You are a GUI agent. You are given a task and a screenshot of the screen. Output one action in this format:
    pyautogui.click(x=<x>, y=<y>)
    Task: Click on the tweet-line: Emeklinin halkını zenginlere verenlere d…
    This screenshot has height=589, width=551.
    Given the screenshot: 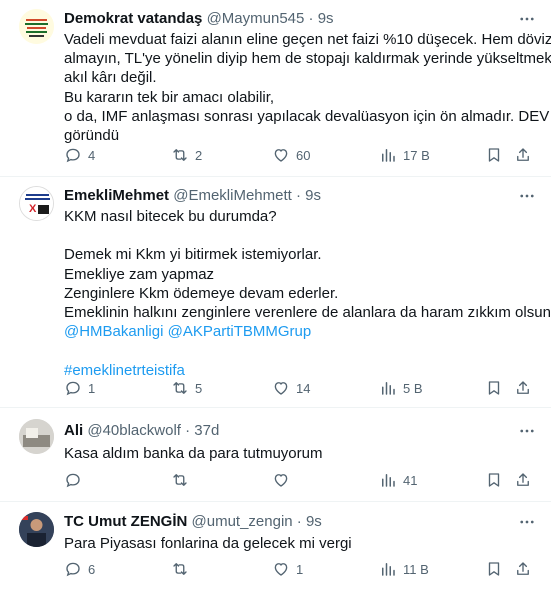 What is the action you would take?
    pyautogui.click(x=307, y=312)
    